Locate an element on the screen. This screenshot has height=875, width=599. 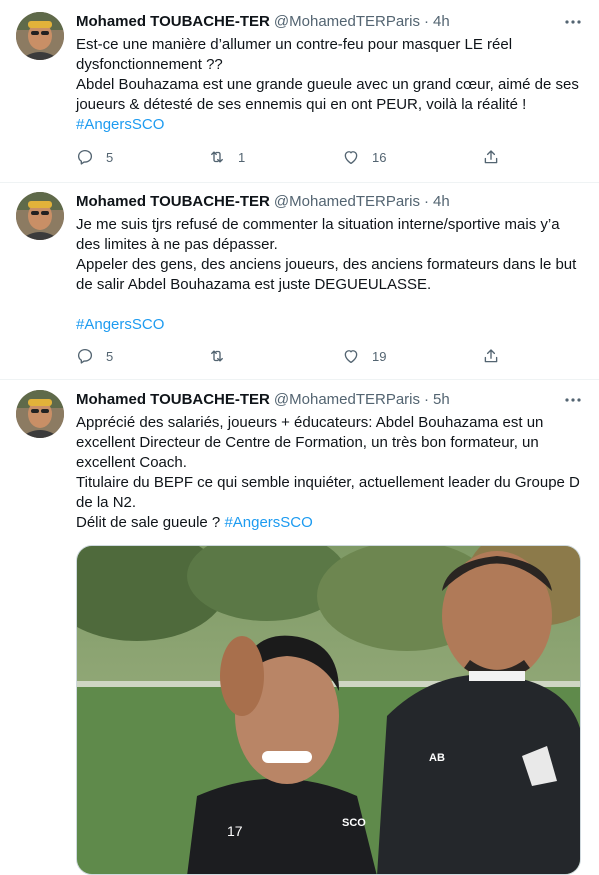
timestamp: 5h is located at coordinates (441, 400).